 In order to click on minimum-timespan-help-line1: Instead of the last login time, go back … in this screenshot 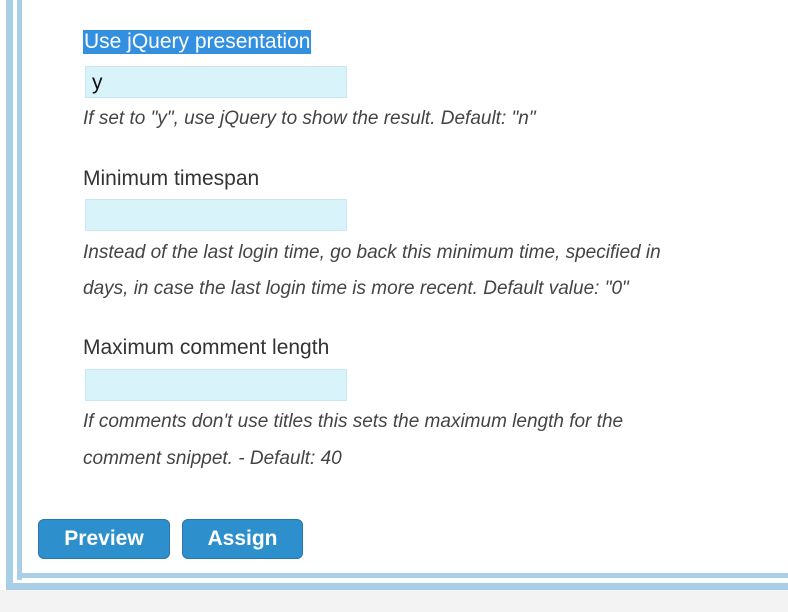, I will do `click(372, 252)`.